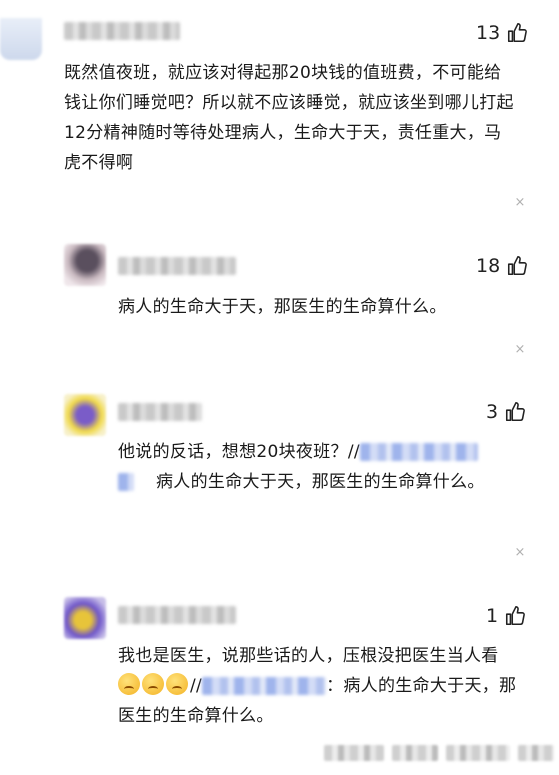  I want to click on like-count: 1, so click(492, 616).